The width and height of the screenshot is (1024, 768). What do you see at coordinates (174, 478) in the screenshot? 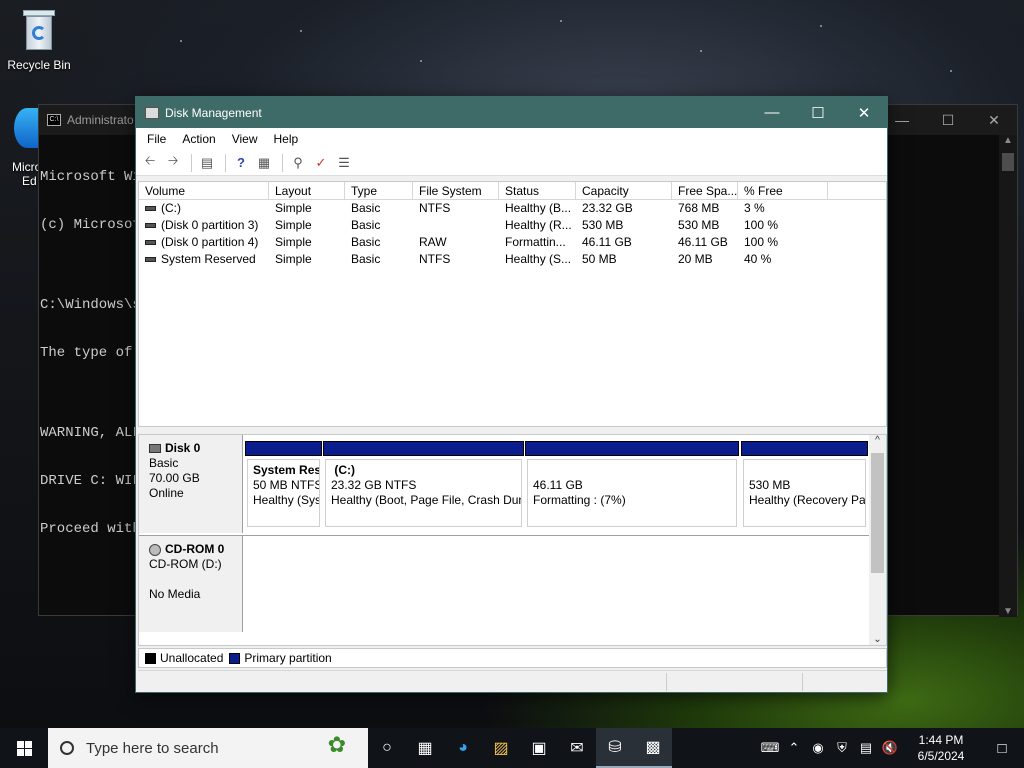
I see `disk0-size: 70.00 GB` at bounding box center [174, 478].